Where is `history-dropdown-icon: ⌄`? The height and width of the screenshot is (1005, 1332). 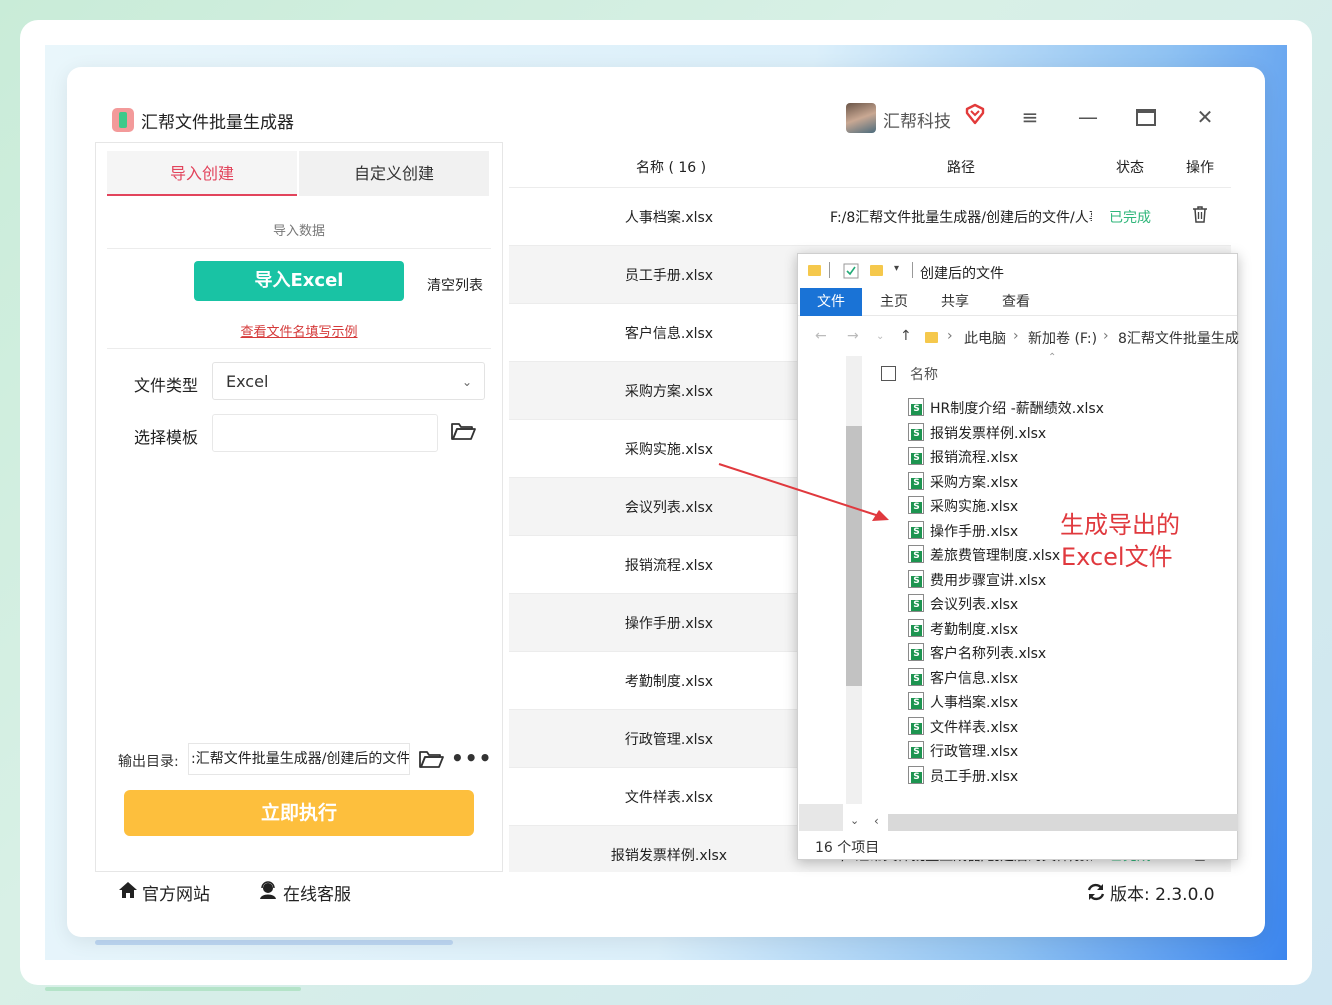 history-dropdown-icon: ⌄ is located at coordinates (880, 336).